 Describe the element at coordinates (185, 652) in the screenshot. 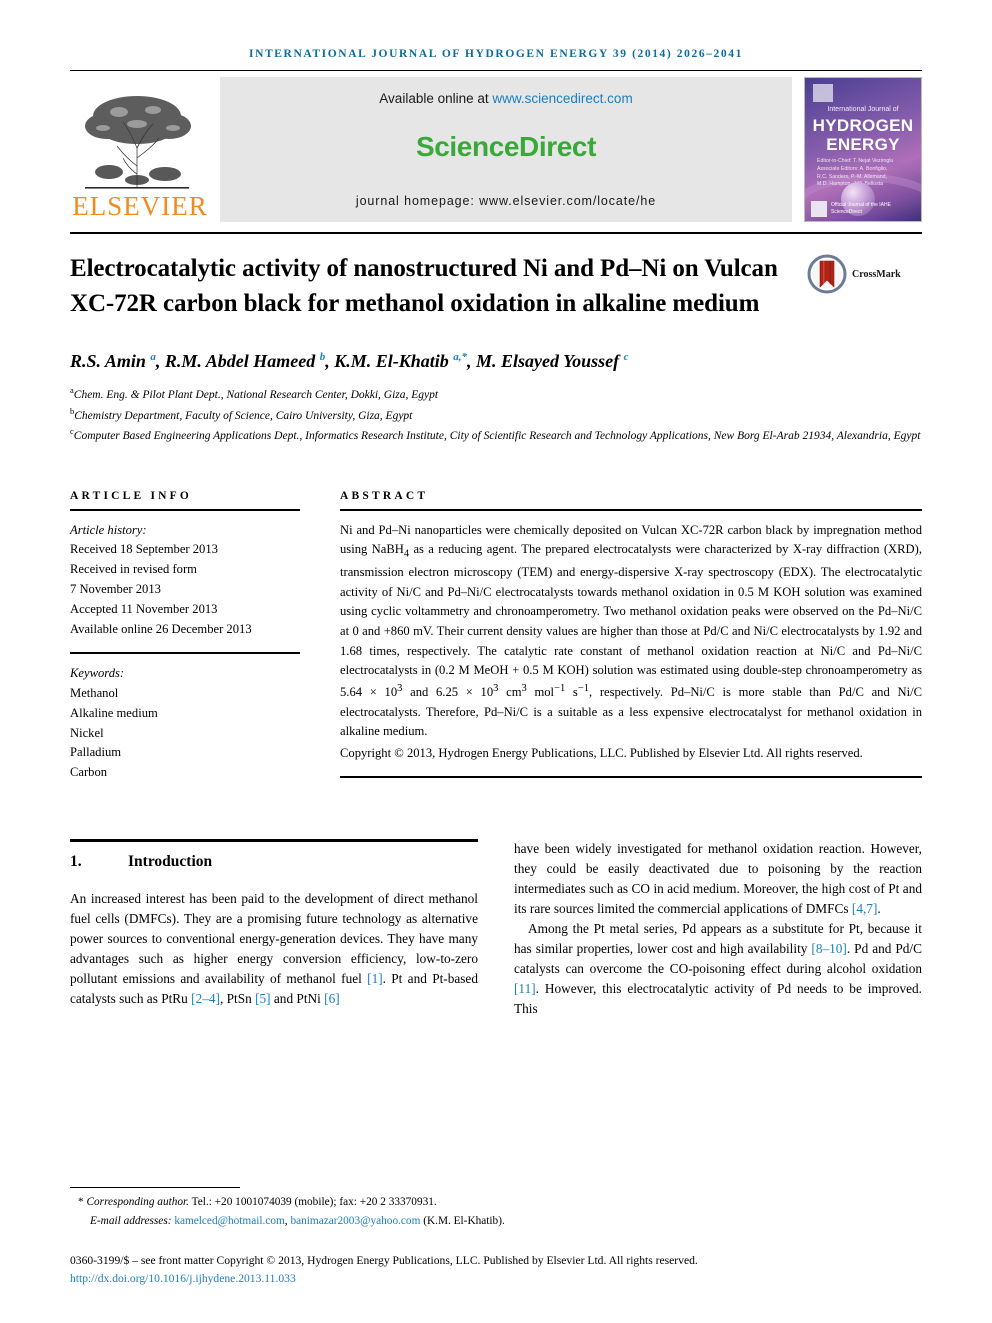

I see `keywords-divider` at that location.